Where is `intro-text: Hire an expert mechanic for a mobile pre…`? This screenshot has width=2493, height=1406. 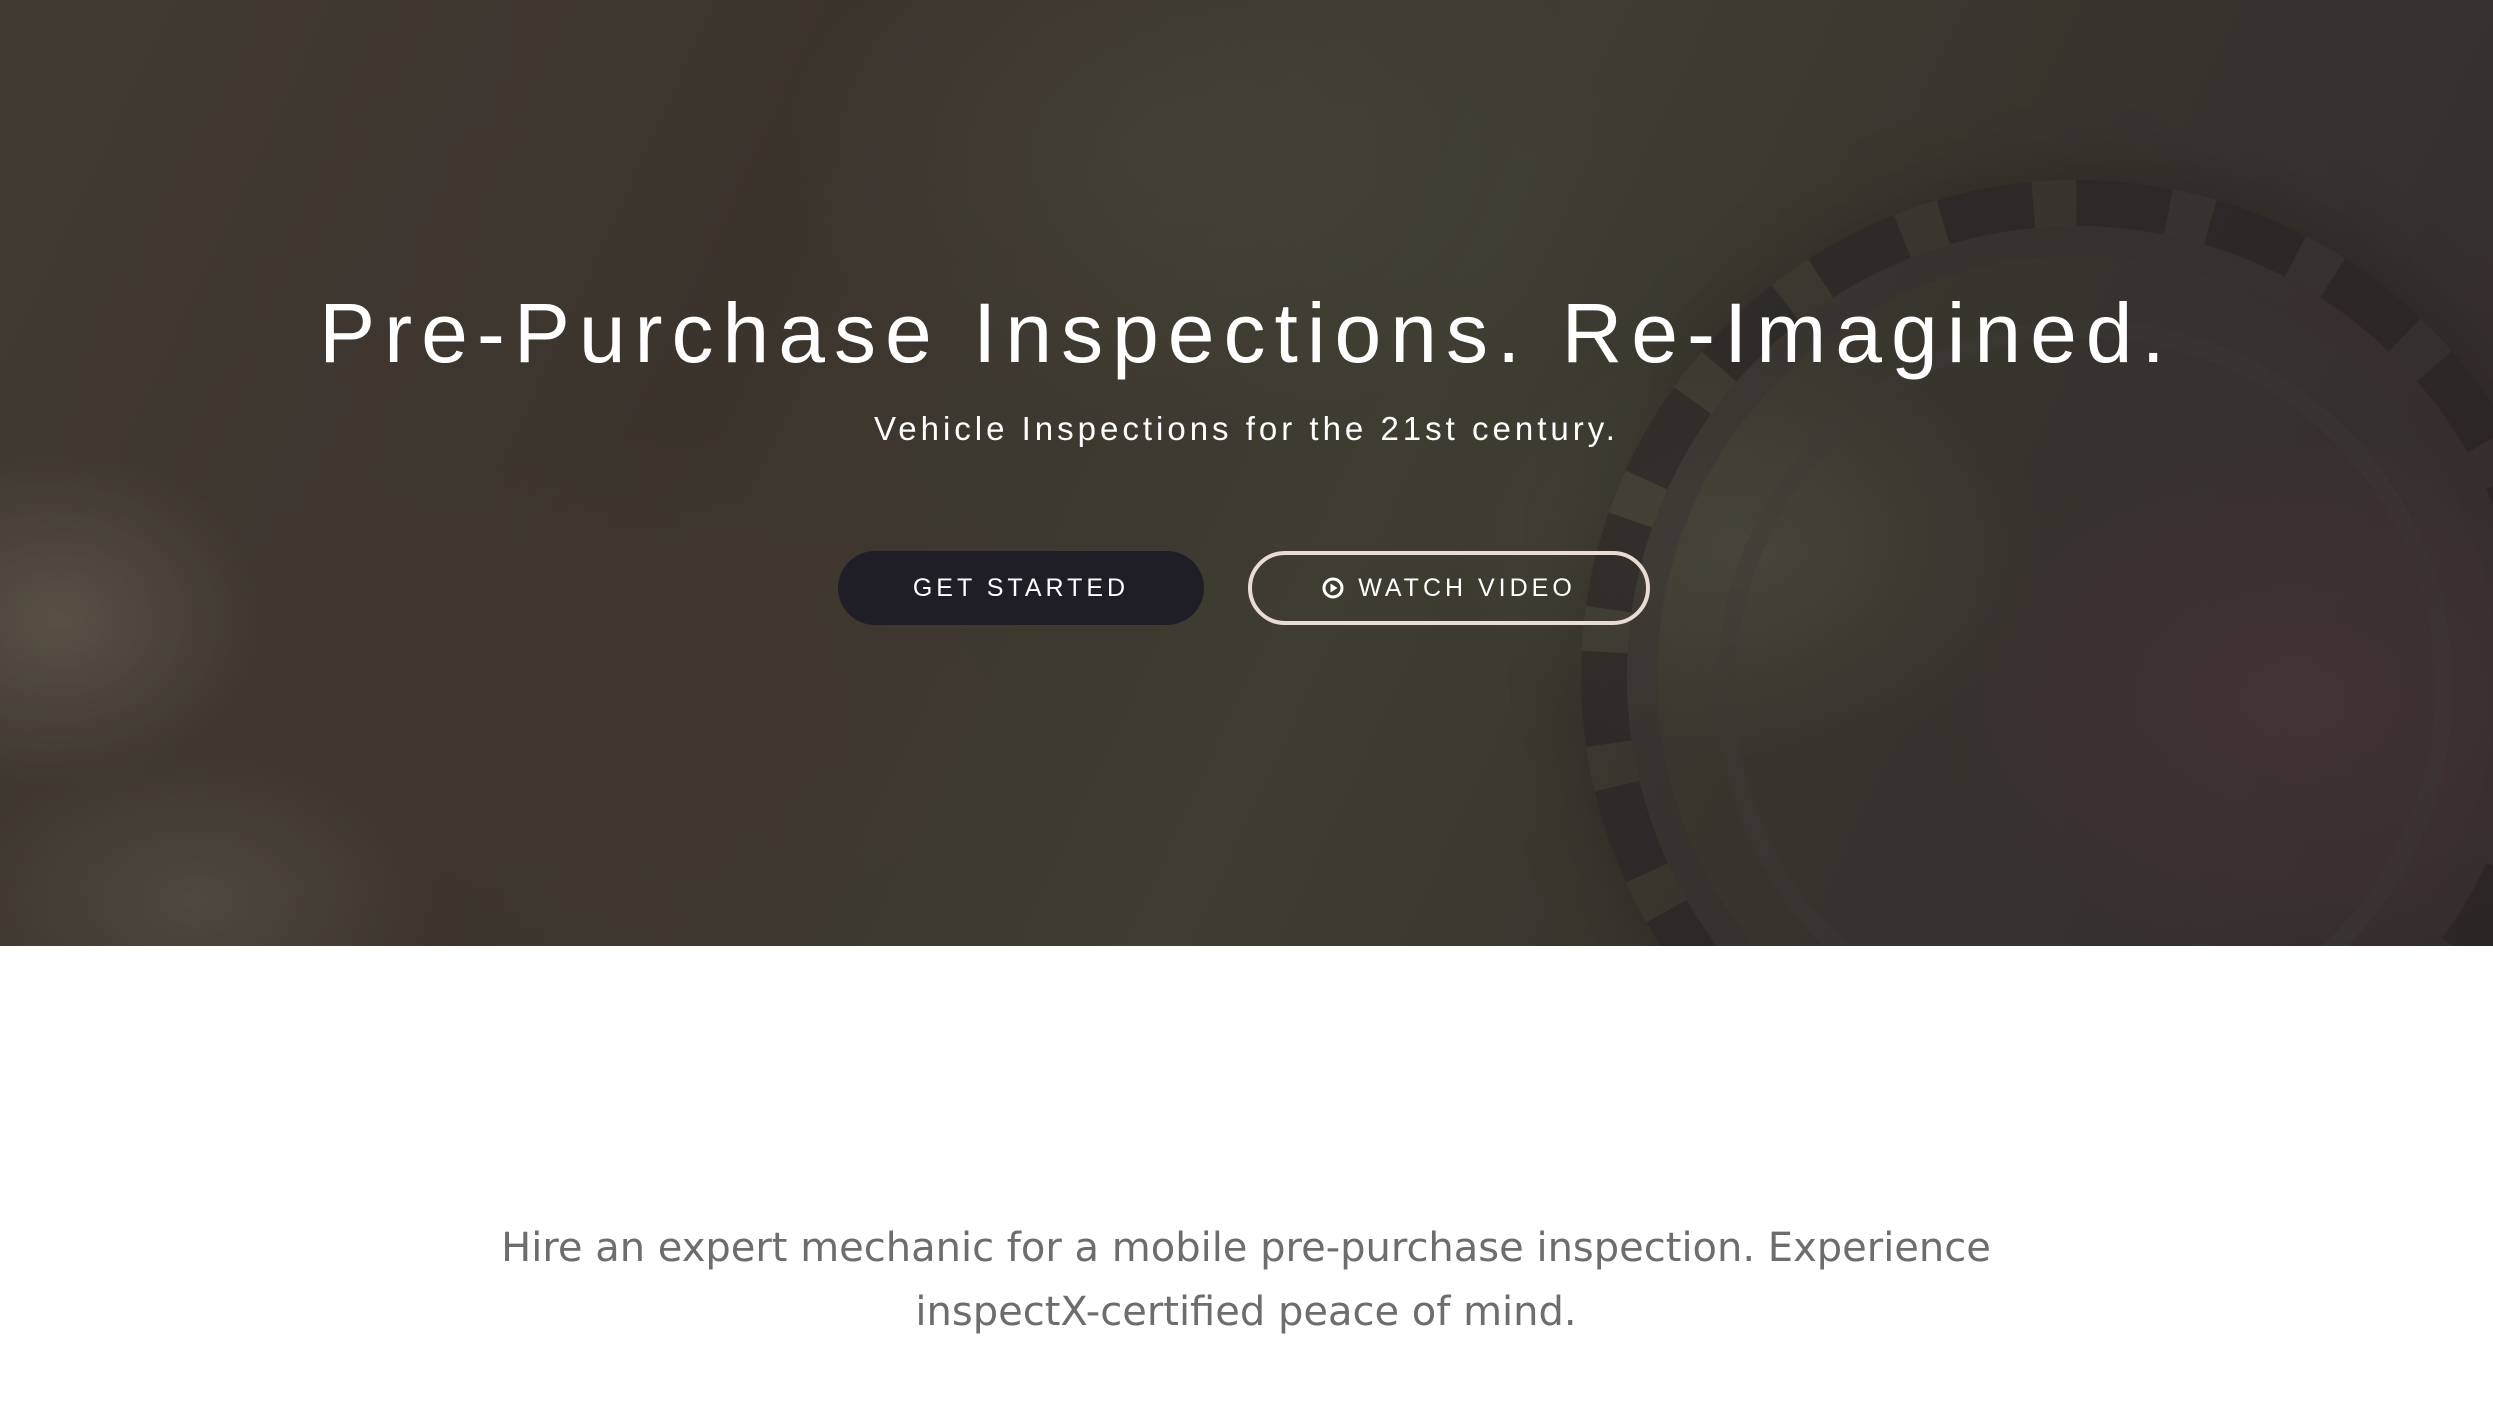 intro-text: Hire an expert mechanic for a mobile pre… is located at coordinates (1246, 1280).